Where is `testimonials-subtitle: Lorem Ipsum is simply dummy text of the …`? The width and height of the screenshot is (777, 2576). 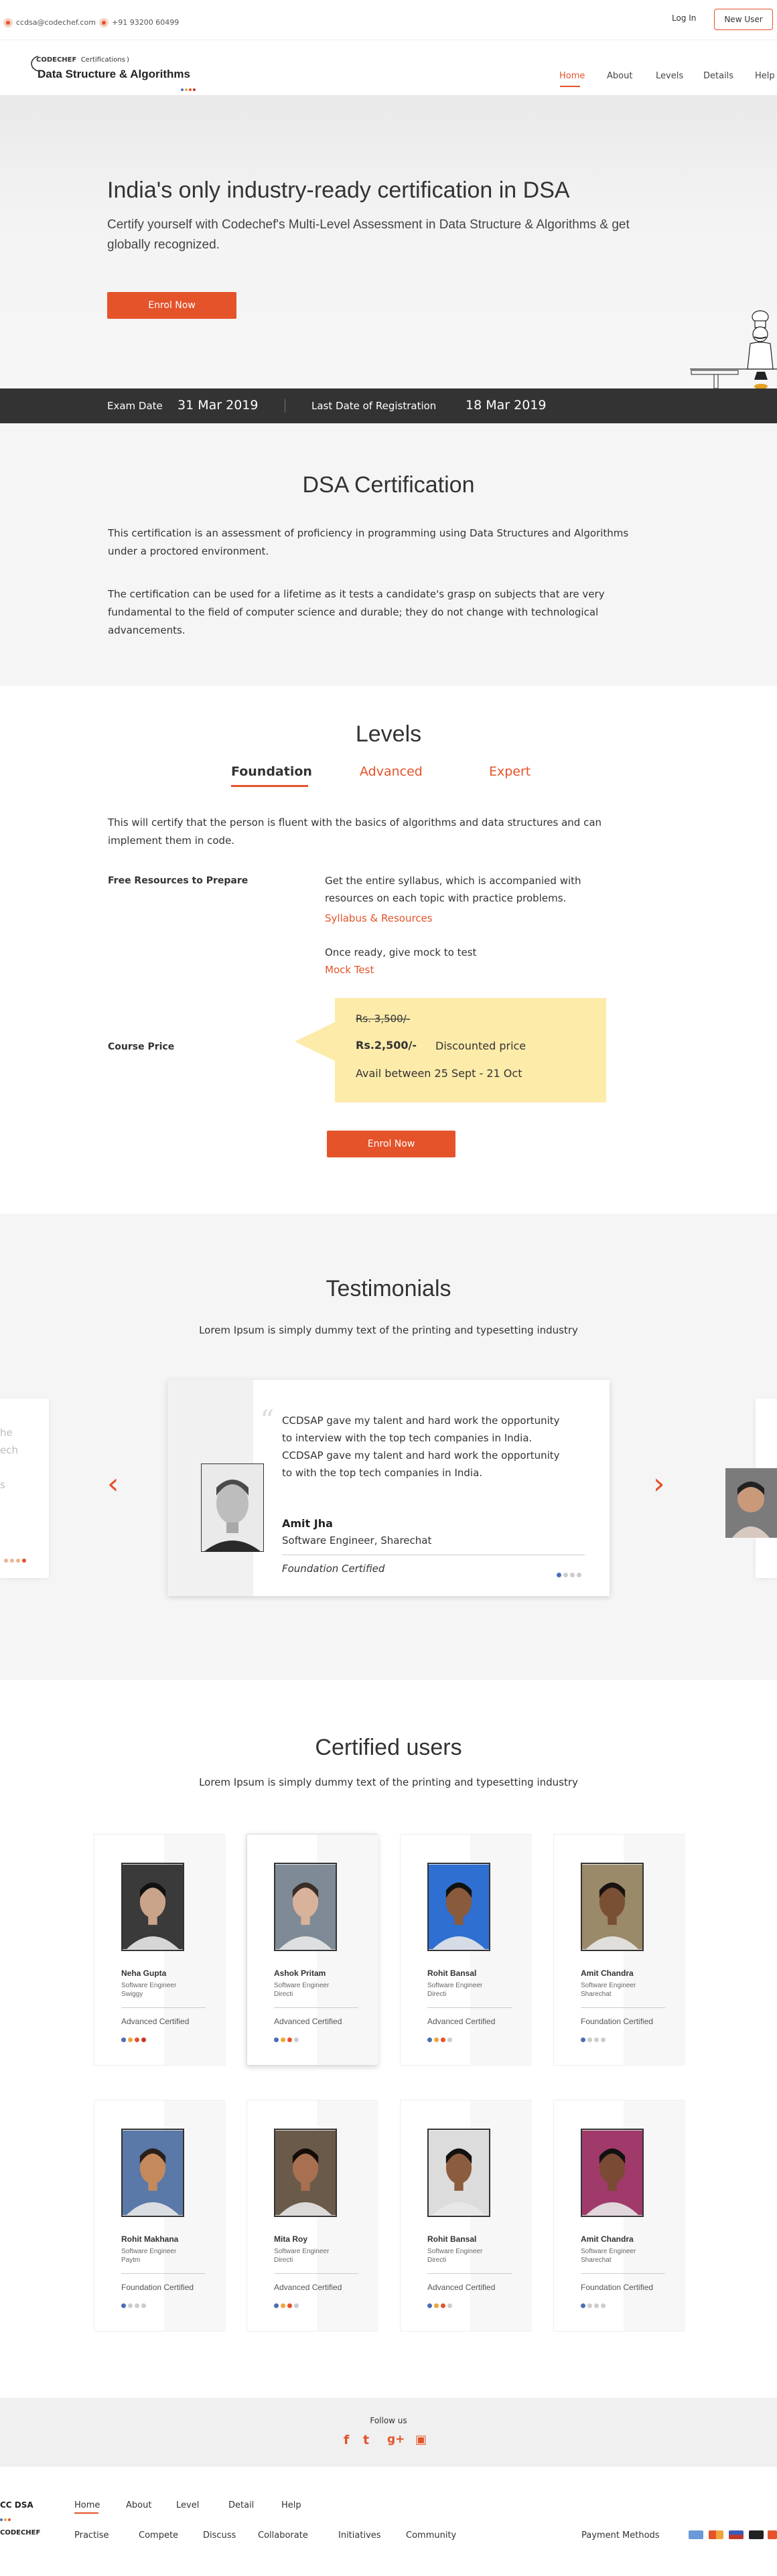 testimonials-subtitle: Lorem Ipsum is simply dummy text of the … is located at coordinates (388, 1330).